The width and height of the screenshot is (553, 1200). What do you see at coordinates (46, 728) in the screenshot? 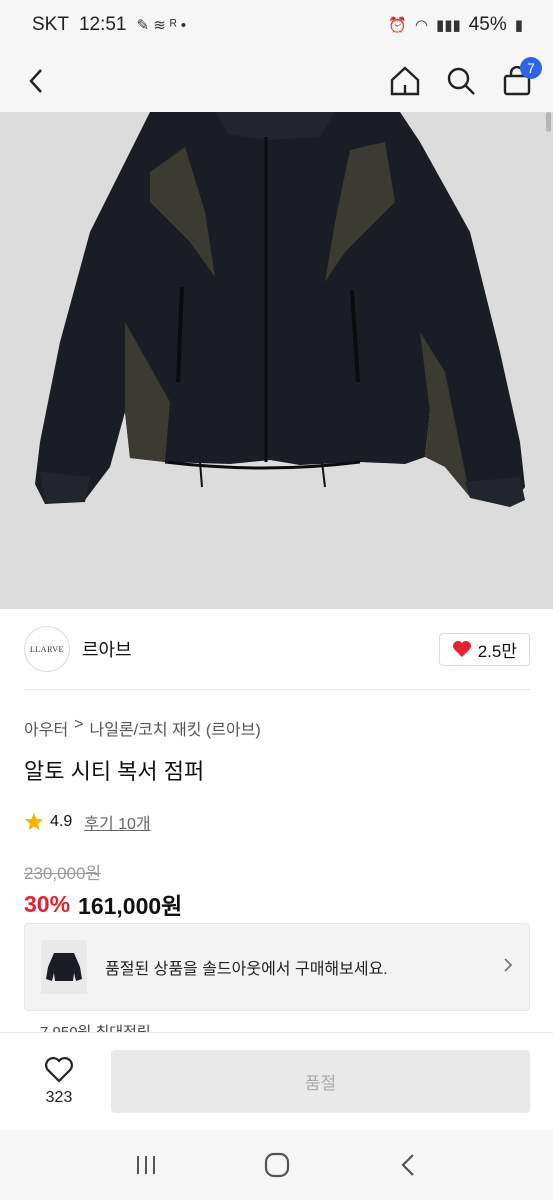
I see `breadcrumb-category: 아우터` at bounding box center [46, 728].